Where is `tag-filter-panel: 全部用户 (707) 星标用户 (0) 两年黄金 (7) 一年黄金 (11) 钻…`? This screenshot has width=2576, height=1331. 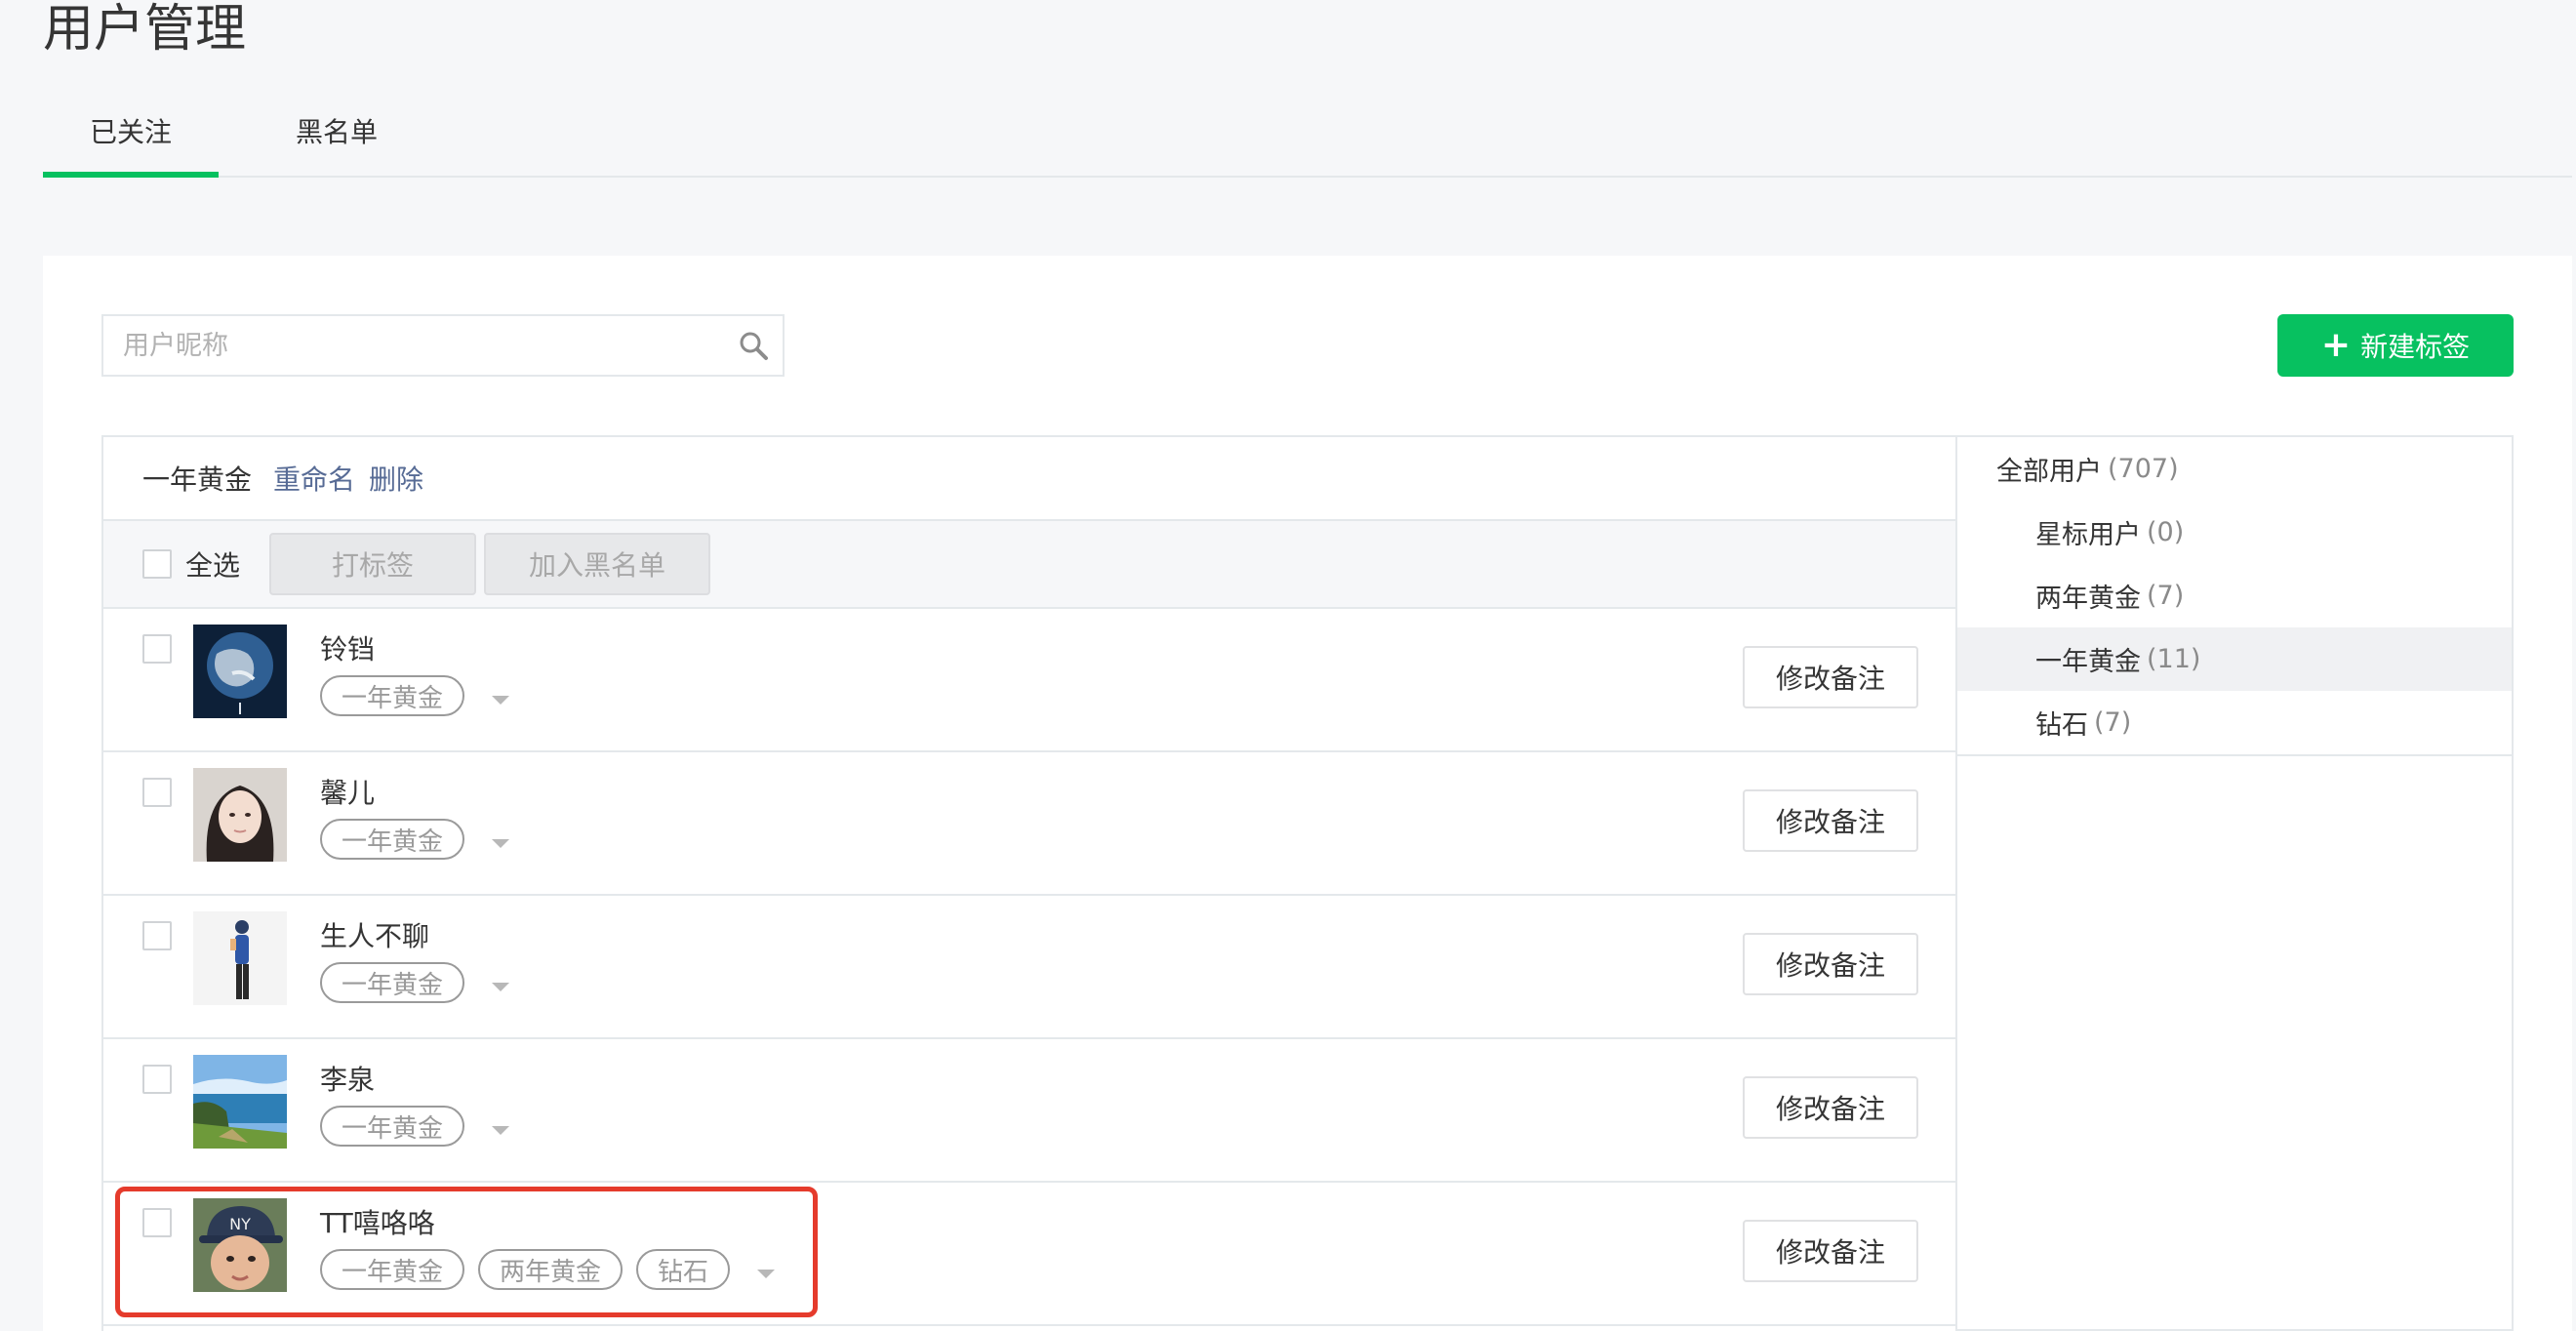 tag-filter-panel: 全部用户 (707) 星标用户 (0) 两年黄金 (7) 一年黄金 (11) 钻… is located at coordinates (2235, 883).